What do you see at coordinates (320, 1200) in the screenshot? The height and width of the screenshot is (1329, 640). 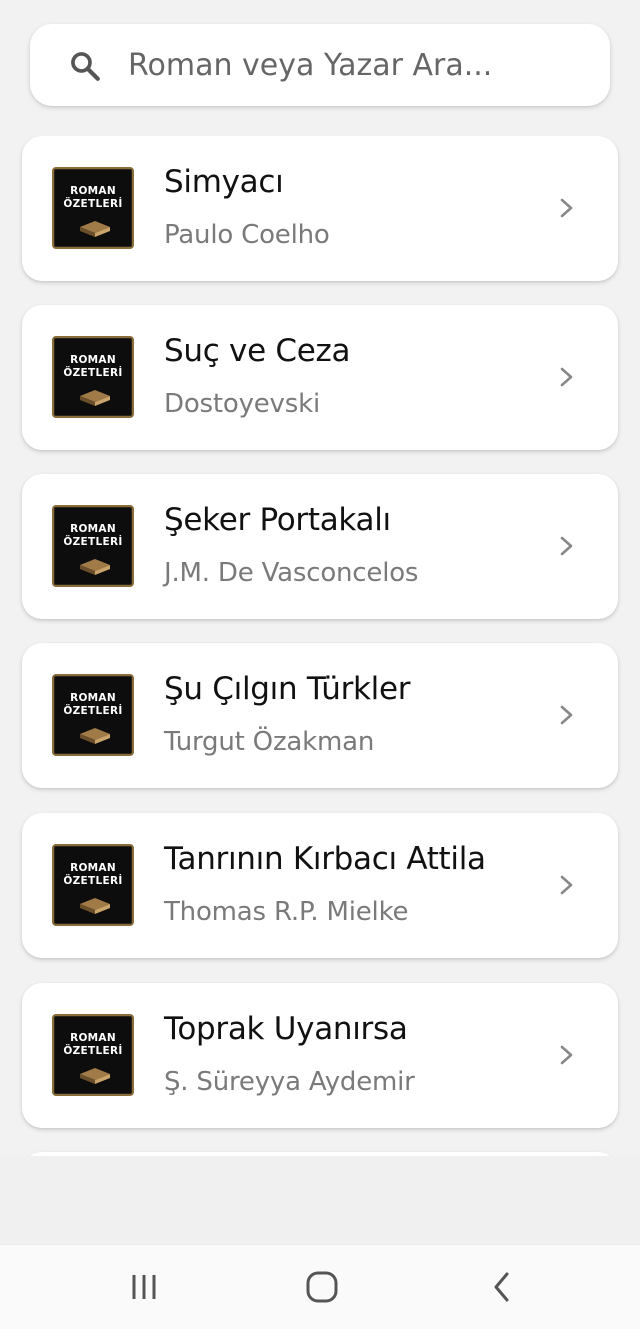 I see `empty-footer-area` at bounding box center [320, 1200].